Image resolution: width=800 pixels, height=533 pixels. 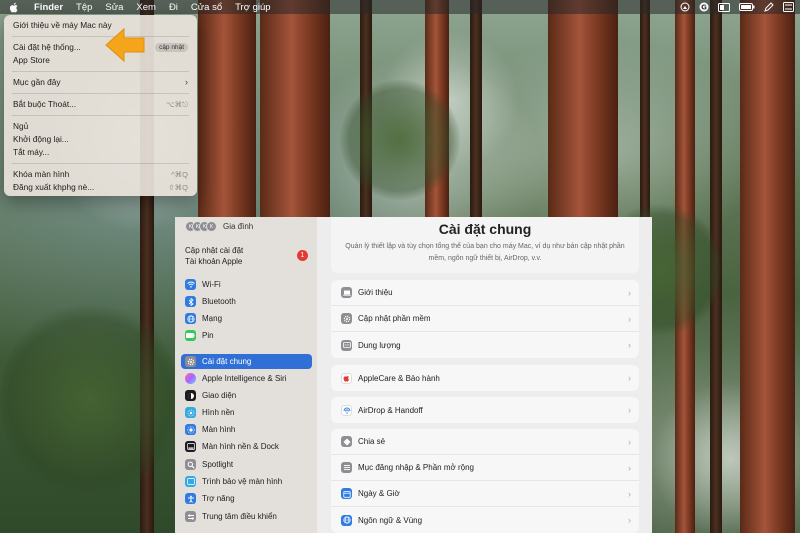 I want to click on row-label: AirDrop & Handoff, so click(x=390, y=410).